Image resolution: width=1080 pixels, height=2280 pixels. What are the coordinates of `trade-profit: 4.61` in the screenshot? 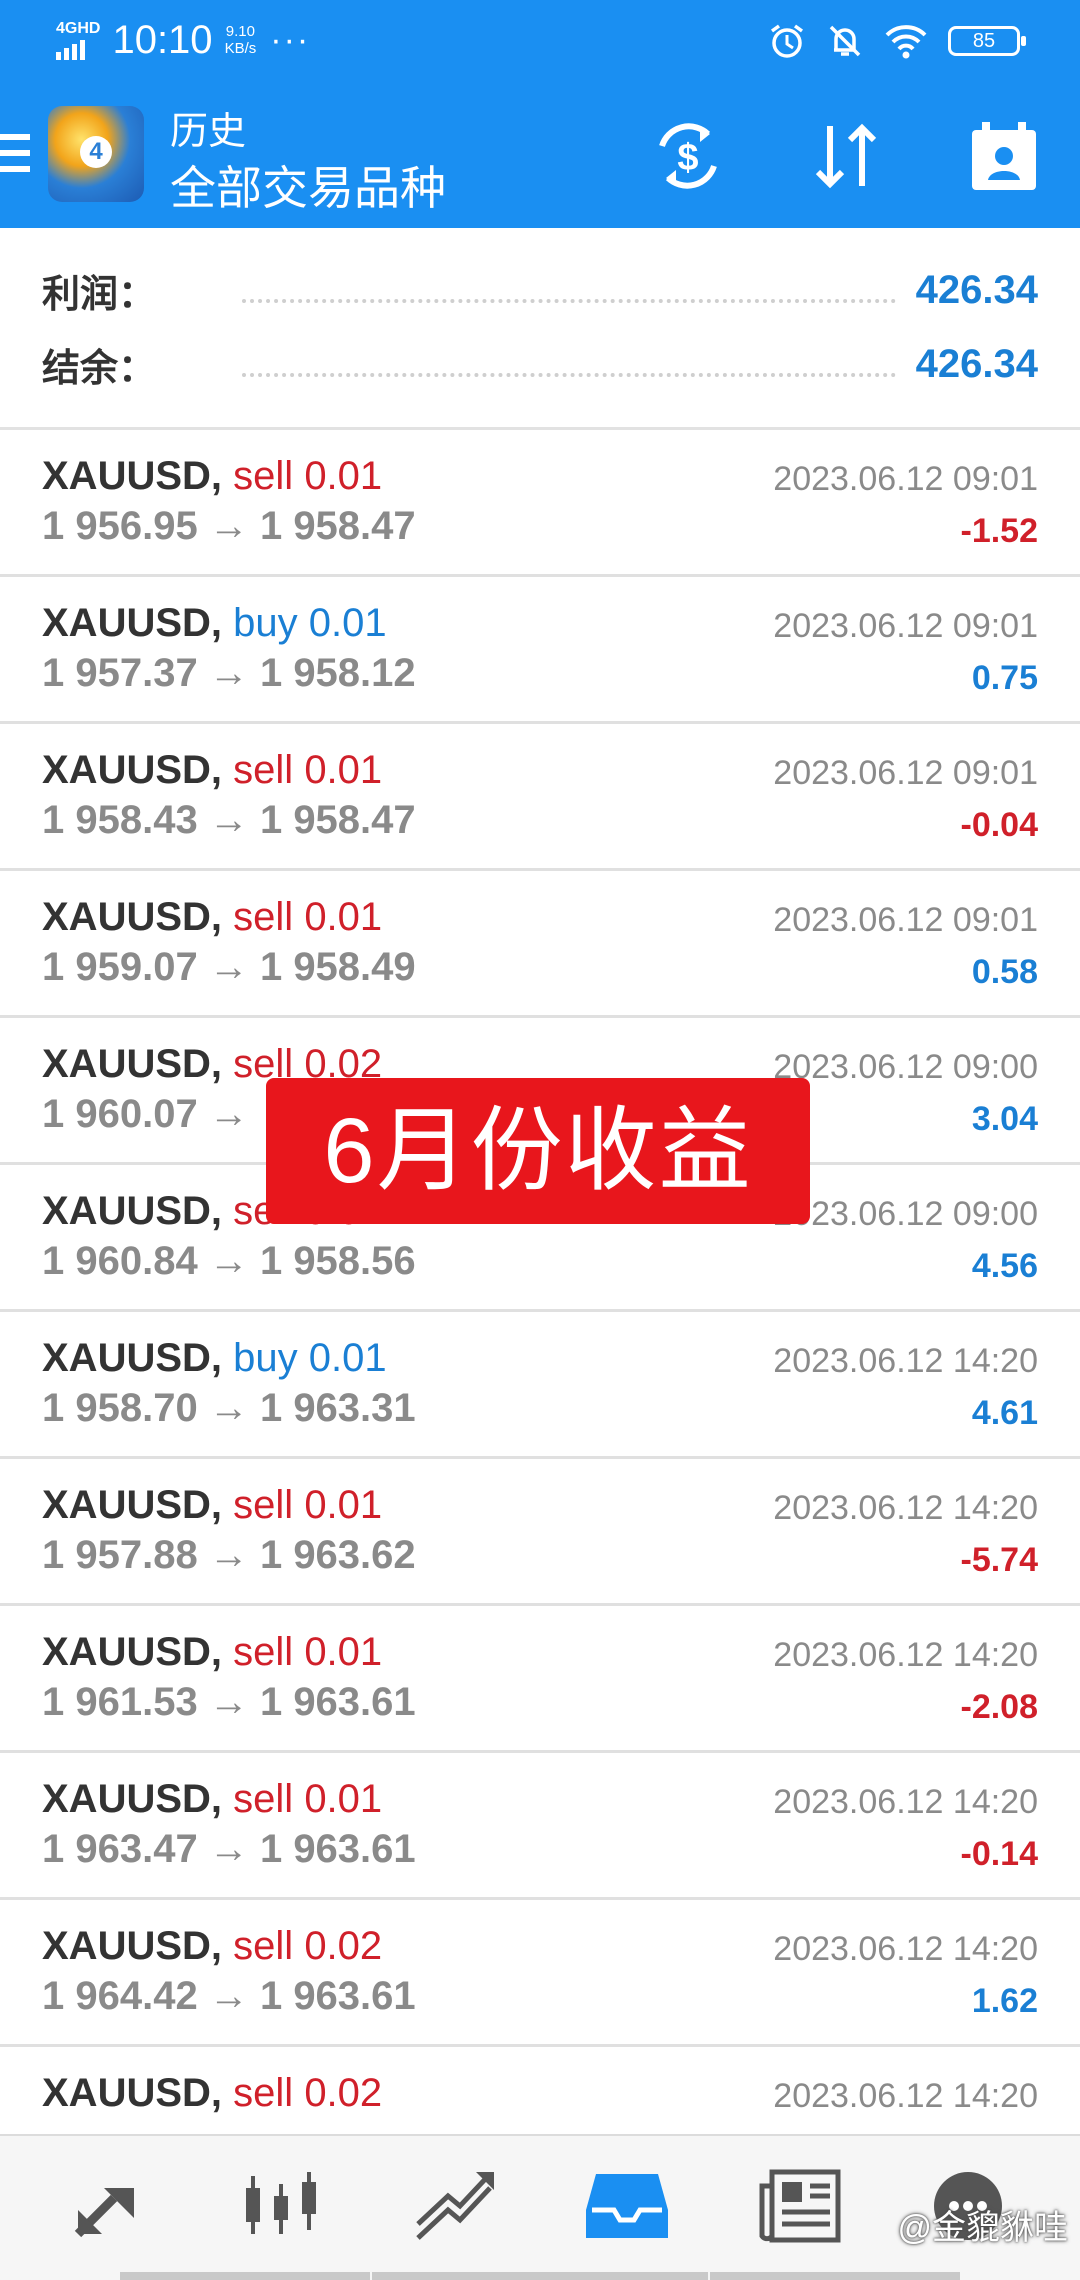 It's located at (1004, 1413).